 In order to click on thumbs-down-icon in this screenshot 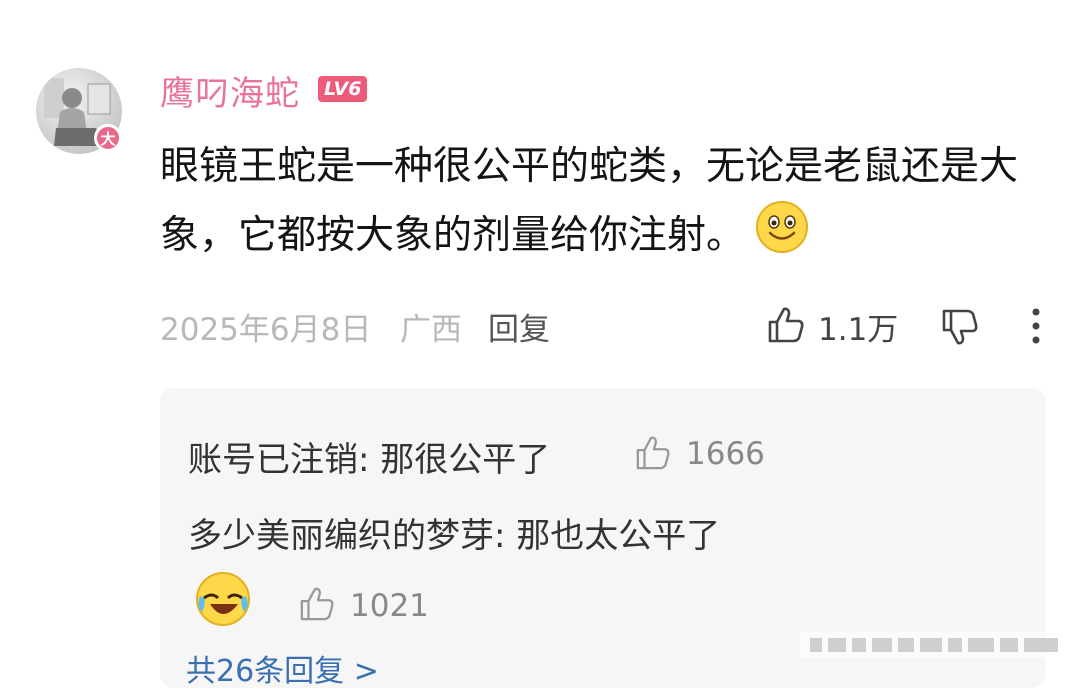, I will do `click(960, 331)`.